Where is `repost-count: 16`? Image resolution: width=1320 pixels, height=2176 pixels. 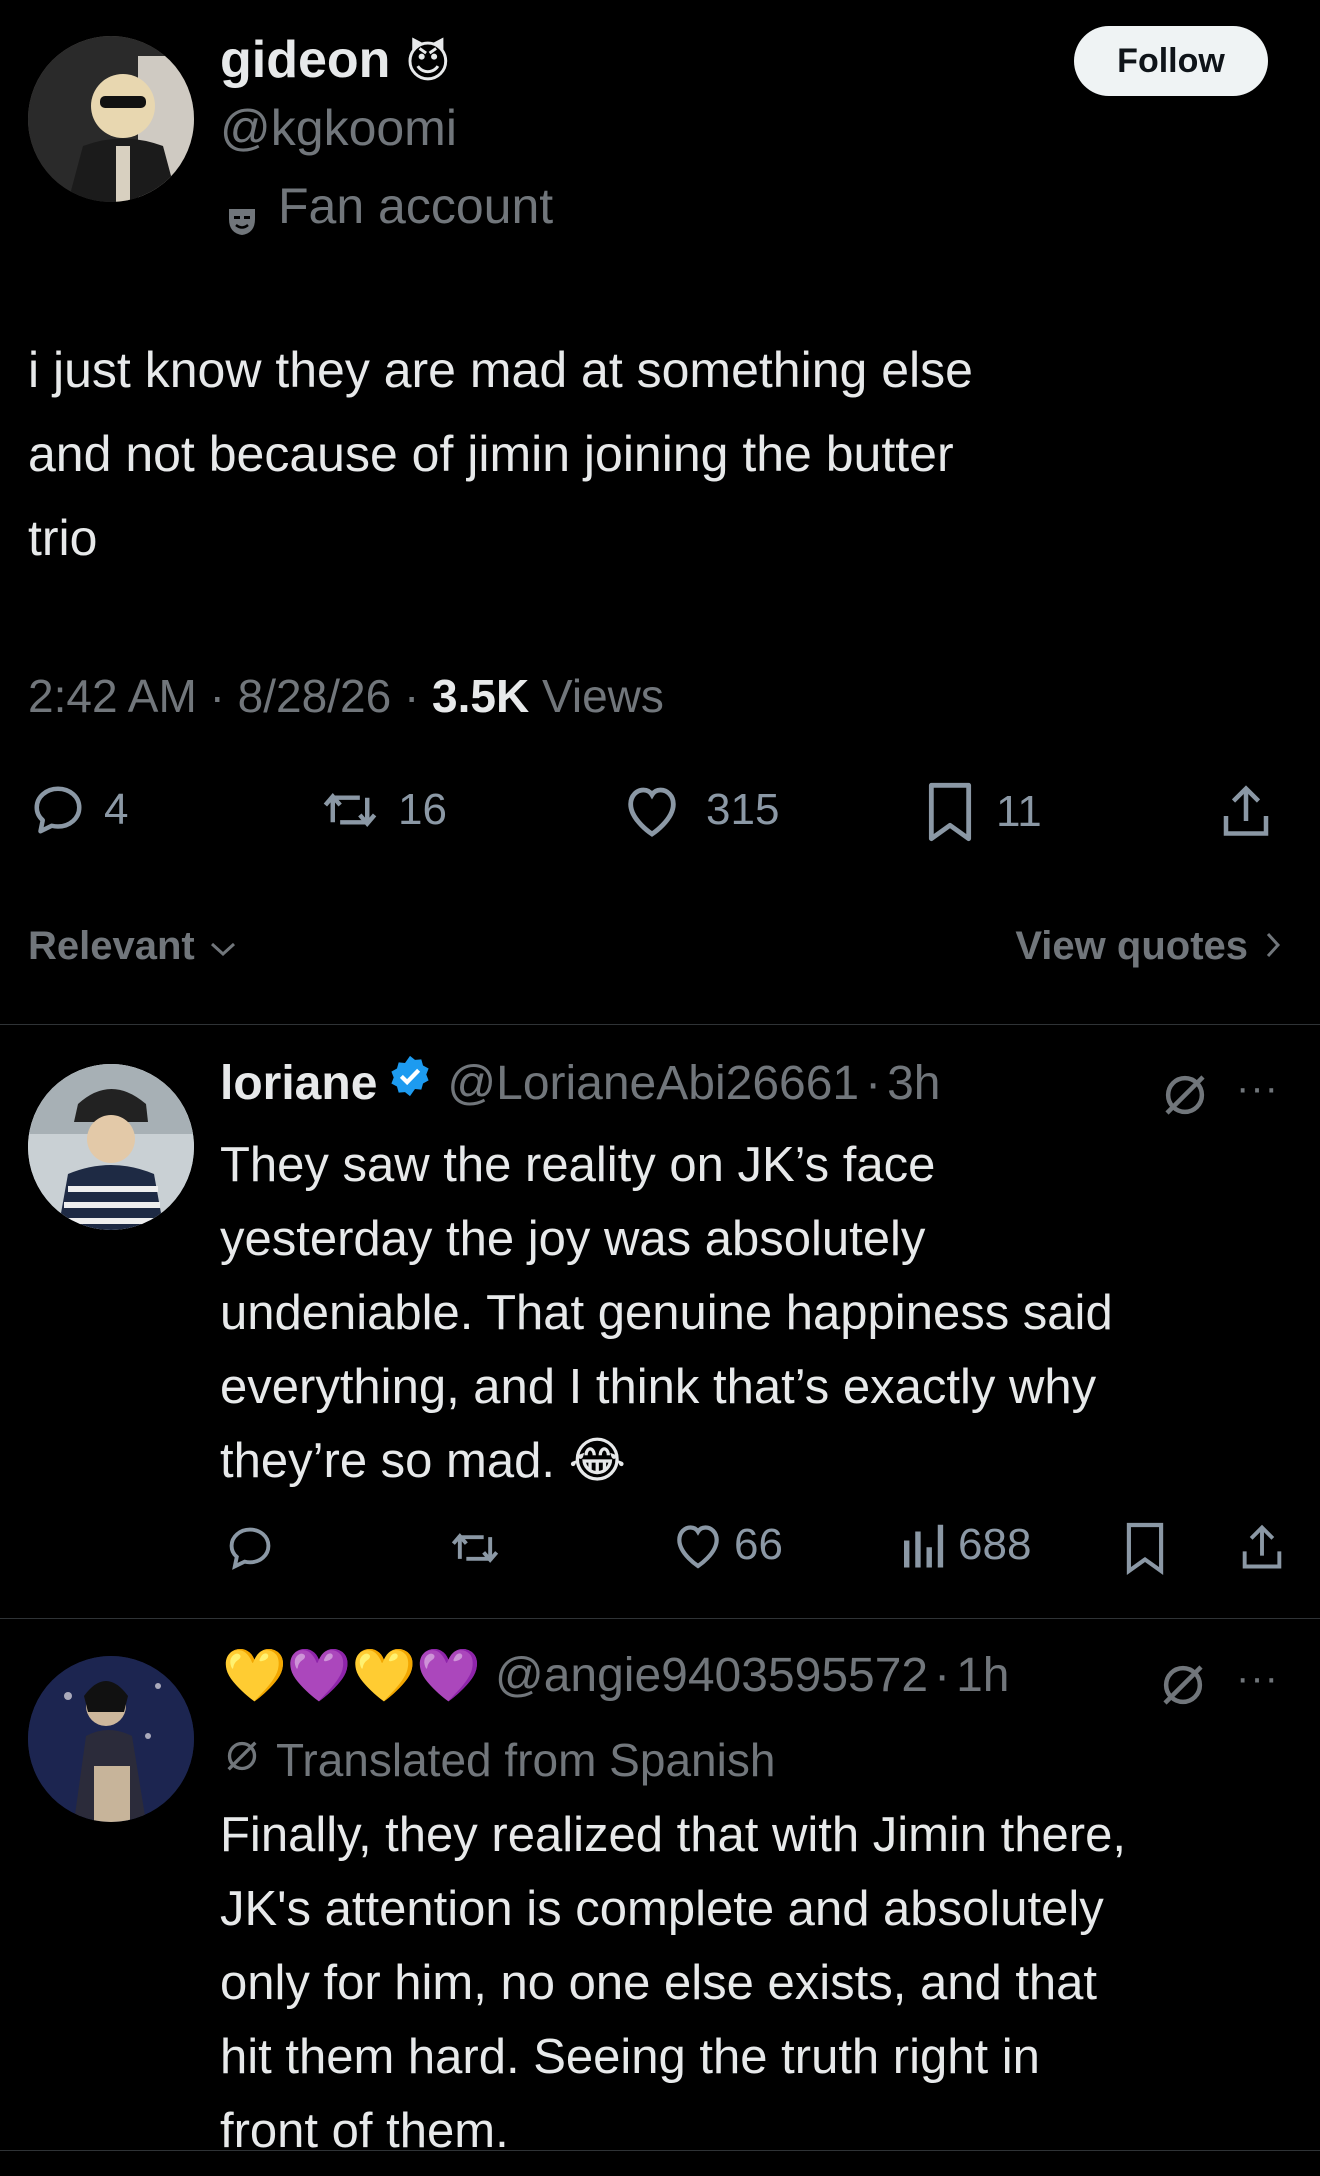
repost-count: 16 is located at coordinates (422, 809).